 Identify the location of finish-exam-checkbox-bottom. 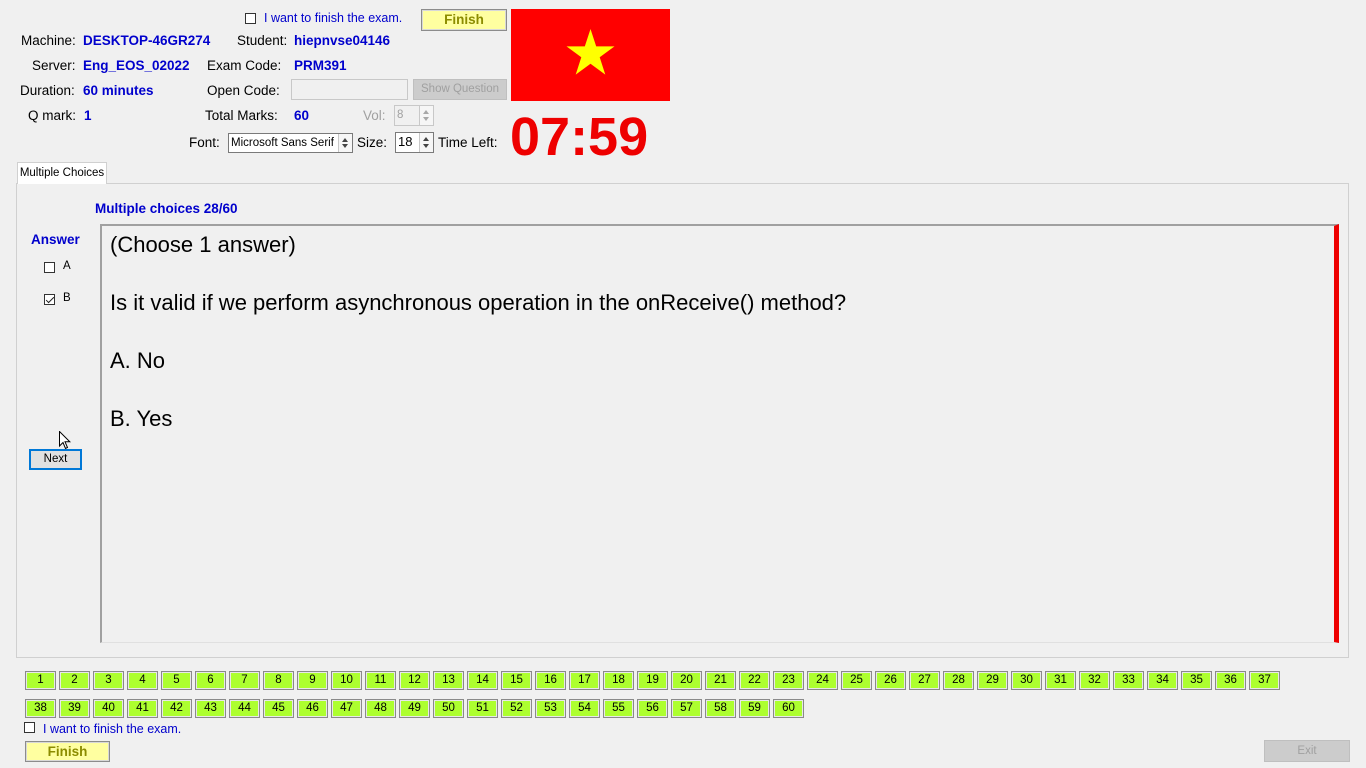
(29, 727).